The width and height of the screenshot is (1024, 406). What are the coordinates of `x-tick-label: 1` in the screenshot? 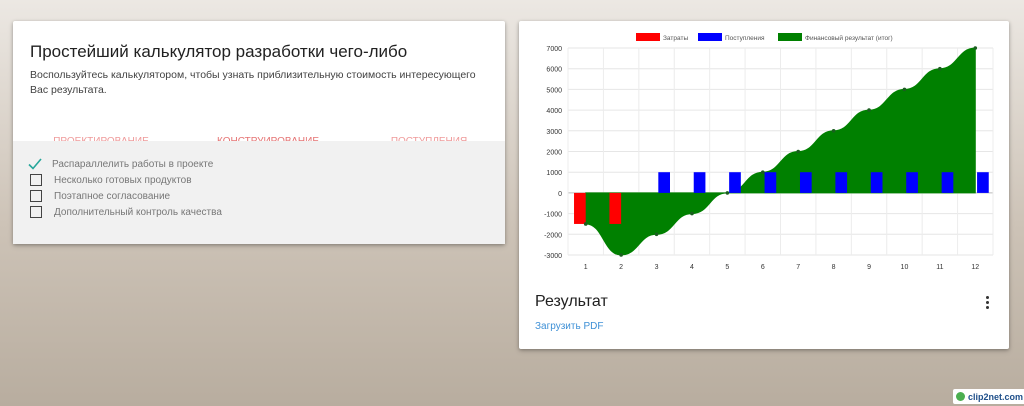 It's located at (586, 267).